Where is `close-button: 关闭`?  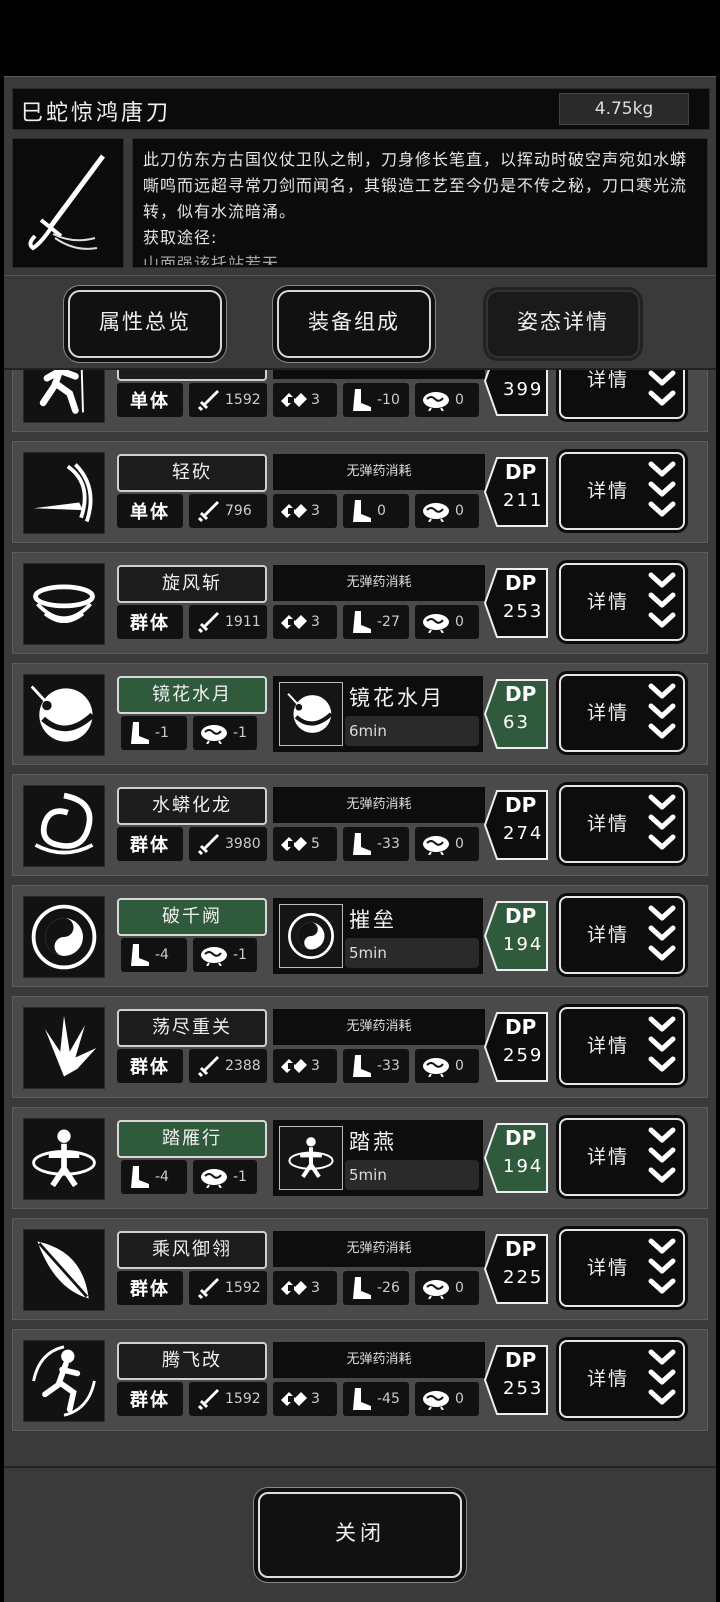 close-button: 关闭 is located at coordinates (360, 1535).